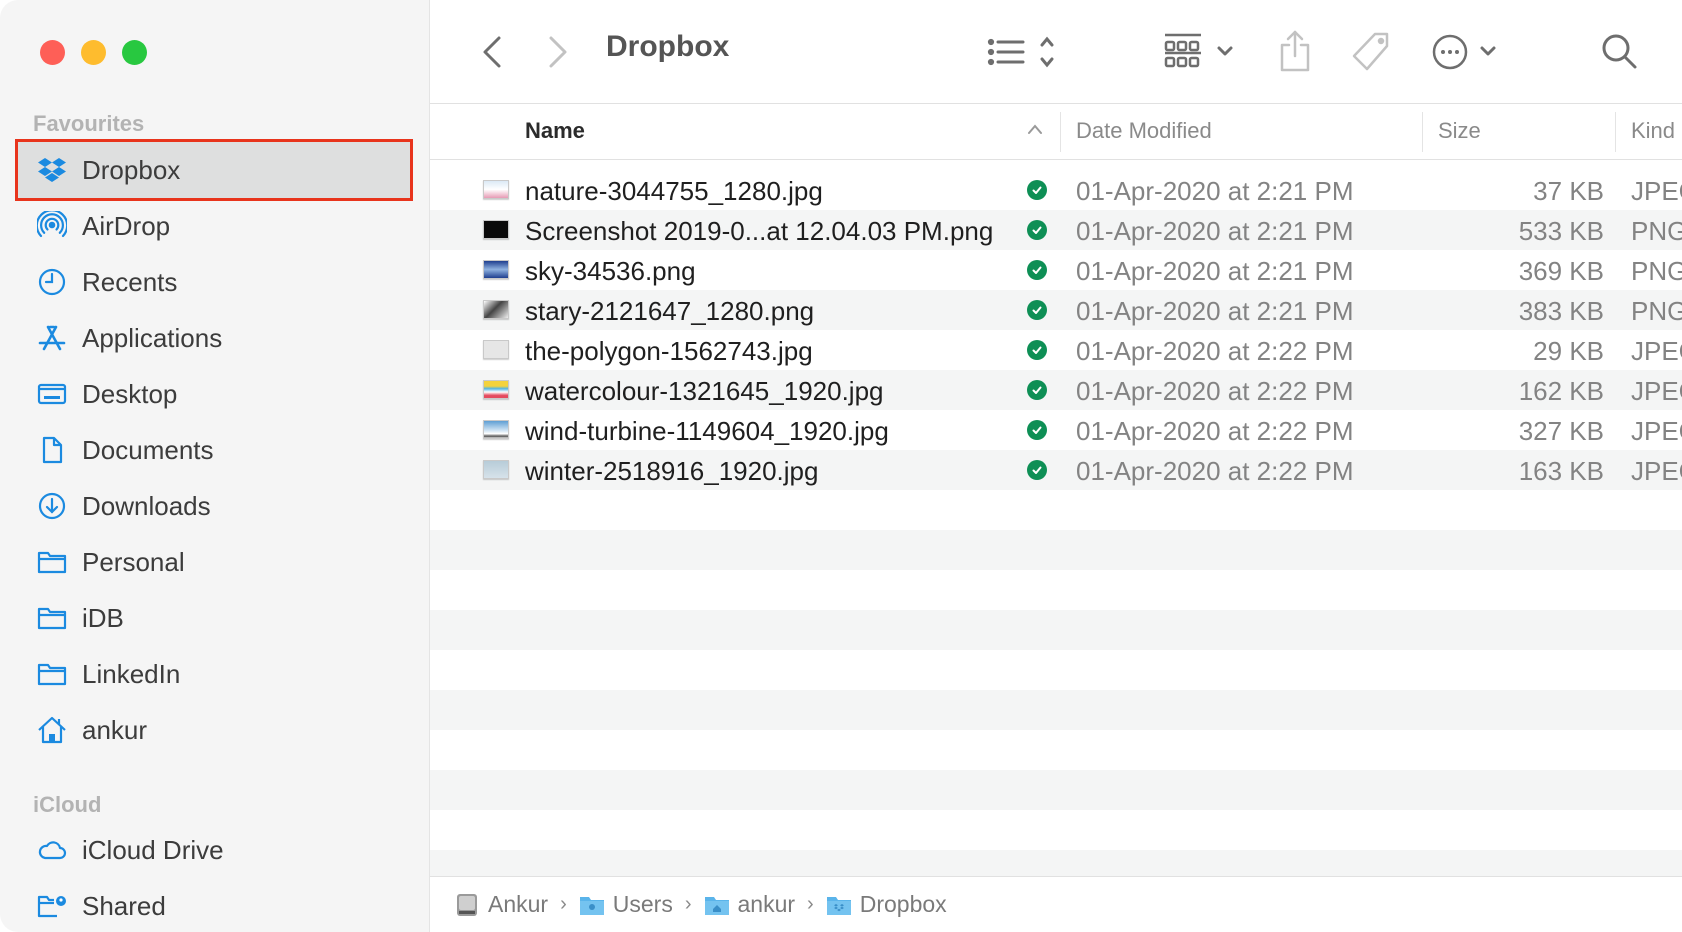 The image size is (1682, 932). Describe the element at coordinates (214, 226) in the screenshot. I see `sidebar-item-airdrop: AirDrop` at that location.